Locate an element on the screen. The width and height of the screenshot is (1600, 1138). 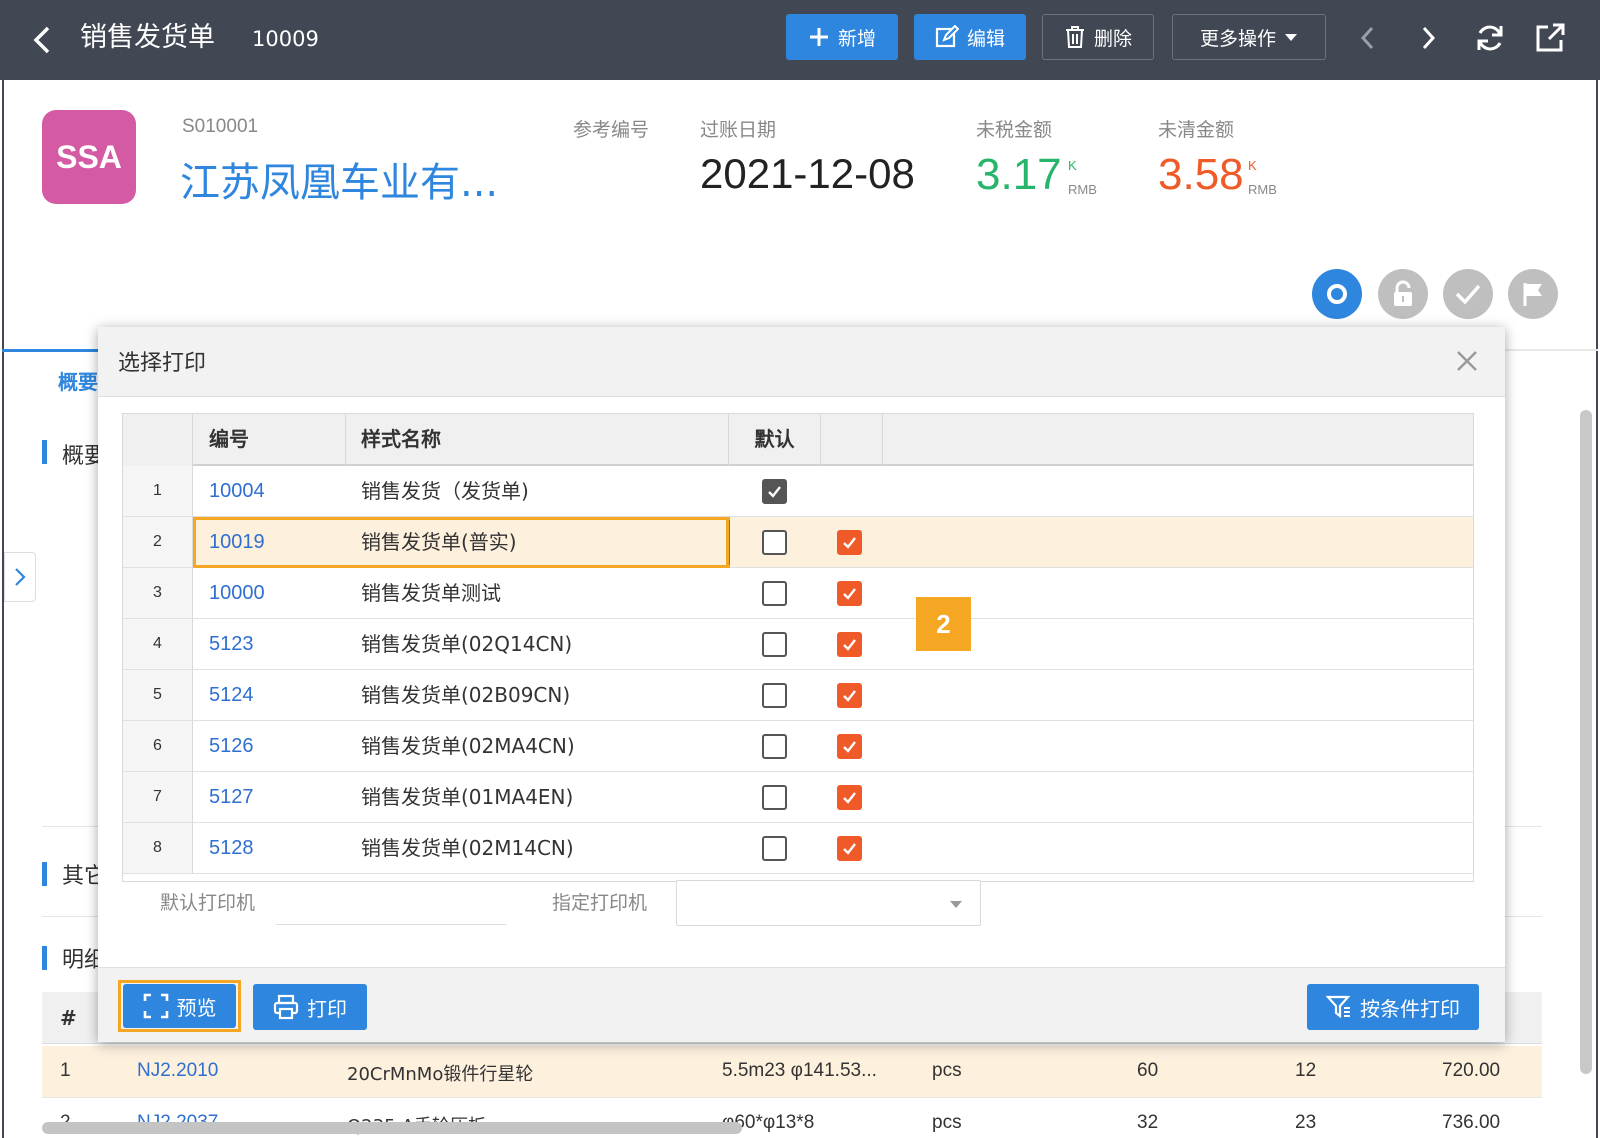
preview-button: 预览 is located at coordinates (179, 1006).